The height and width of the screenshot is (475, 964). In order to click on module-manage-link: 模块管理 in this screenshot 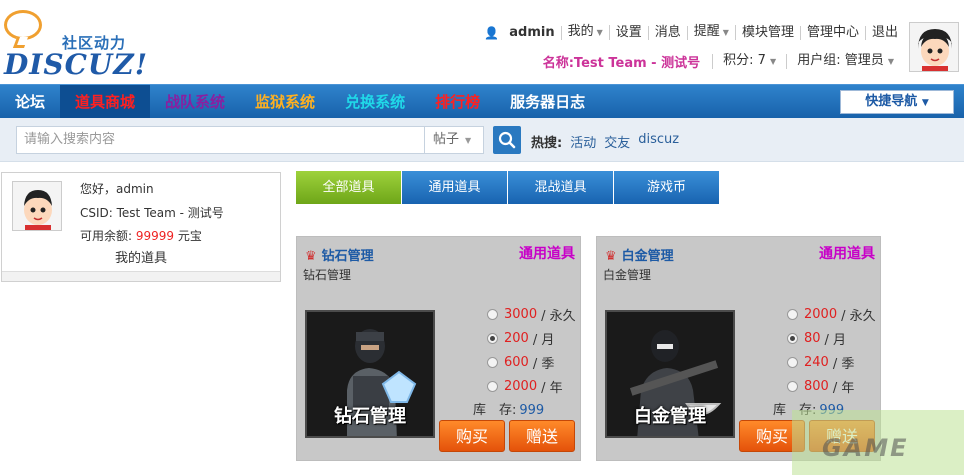, I will do `click(768, 32)`.